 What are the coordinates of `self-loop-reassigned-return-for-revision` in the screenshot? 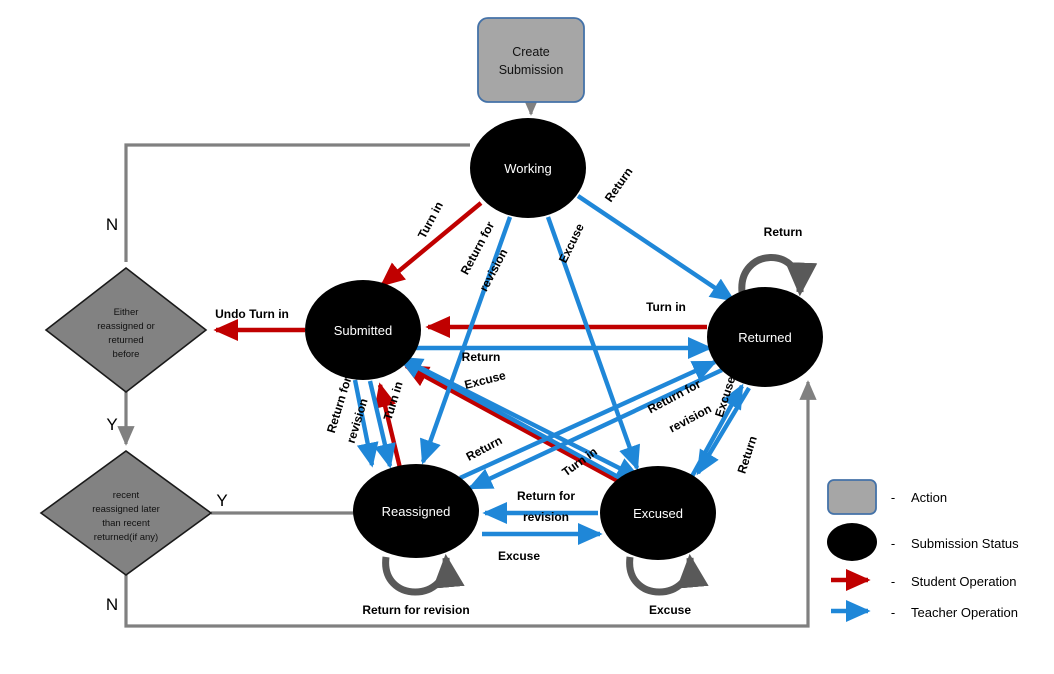 It's located at (423, 574).